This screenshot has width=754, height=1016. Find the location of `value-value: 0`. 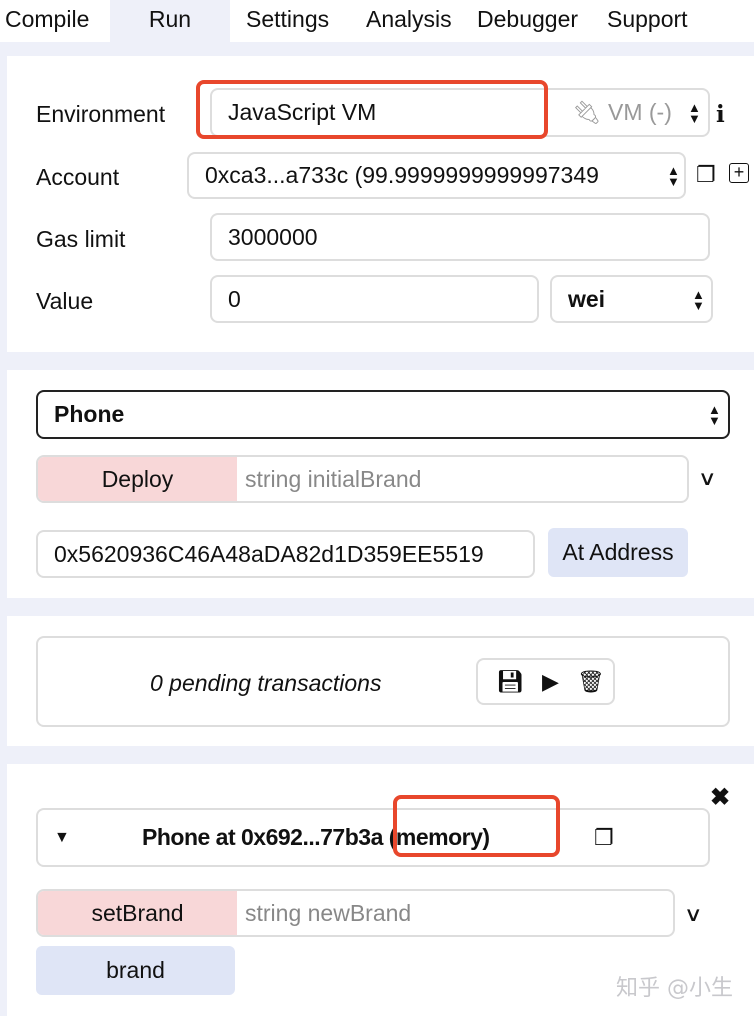

value-value: 0 is located at coordinates (234, 298).